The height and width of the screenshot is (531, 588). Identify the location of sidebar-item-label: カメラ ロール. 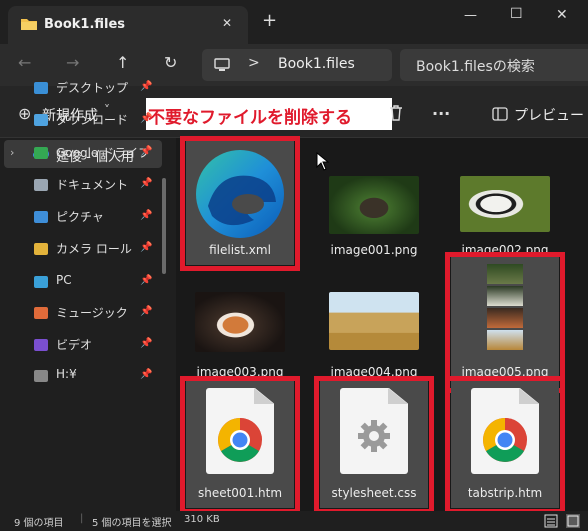
(94, 249).